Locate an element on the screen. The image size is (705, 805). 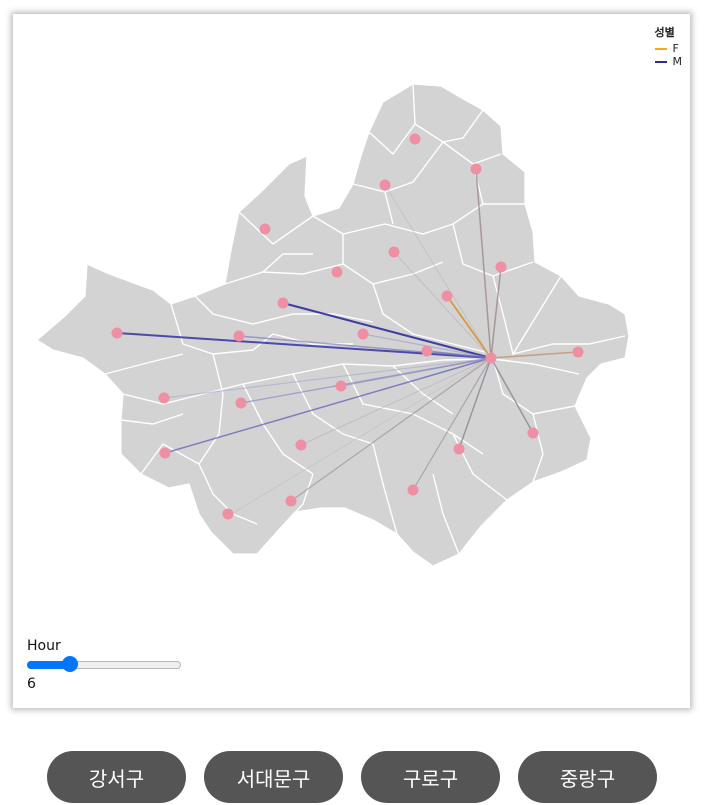
legend-item-m: M is located at coordinates (668, 61).